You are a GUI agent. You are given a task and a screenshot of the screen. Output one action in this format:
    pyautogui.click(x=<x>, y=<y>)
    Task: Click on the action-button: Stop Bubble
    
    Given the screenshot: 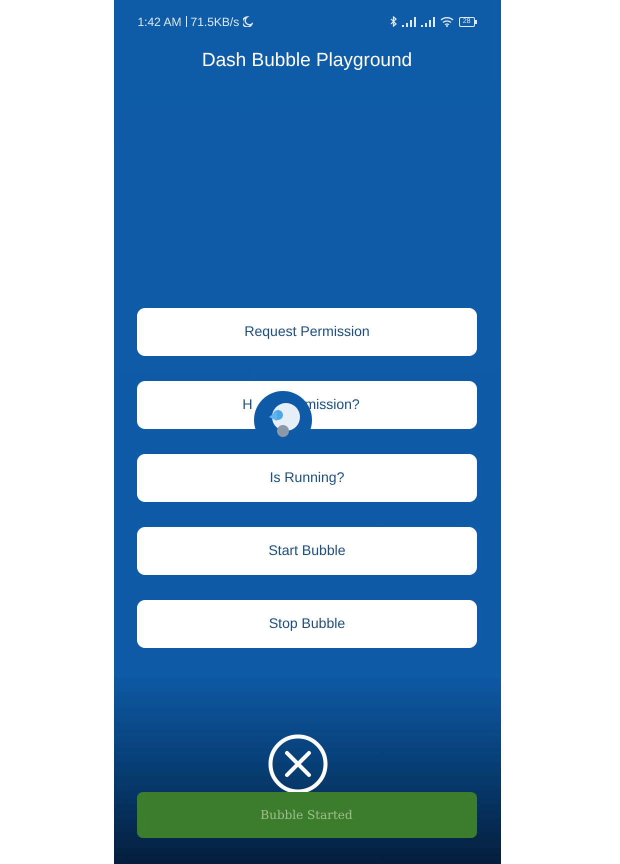 What is the action you would take?
    pyautogui.click(x=307, y=624)
    